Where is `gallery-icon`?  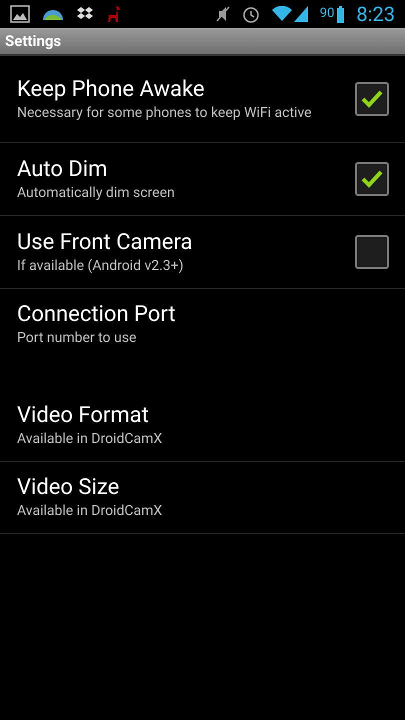
gallery-icon is located at coordinates (20, 14).